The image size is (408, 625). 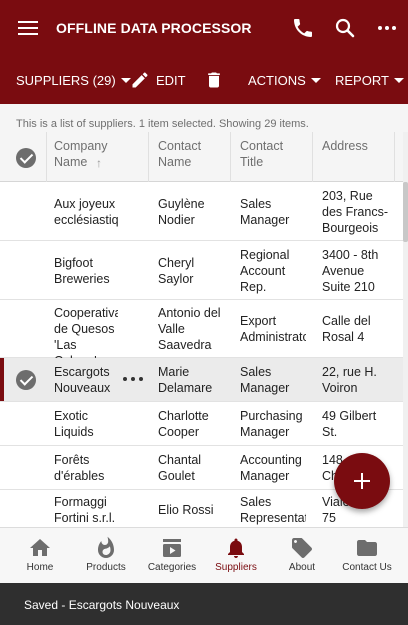 I want to click on menu-icon, so click(x=28, y=28).